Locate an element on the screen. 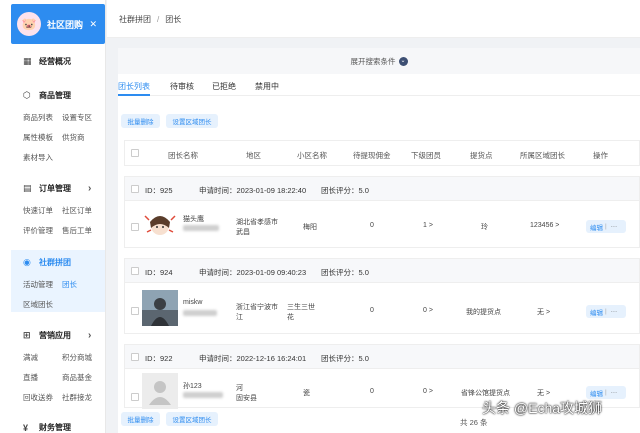  nav-item-fullreduce: 满减 is located at coordinates (30, 357).